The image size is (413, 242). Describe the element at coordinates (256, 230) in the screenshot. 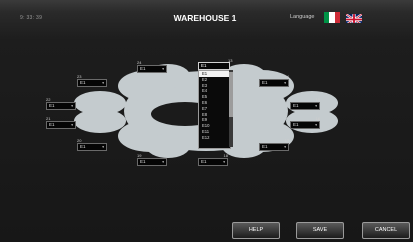

I see `help-button: HELP` at that location.